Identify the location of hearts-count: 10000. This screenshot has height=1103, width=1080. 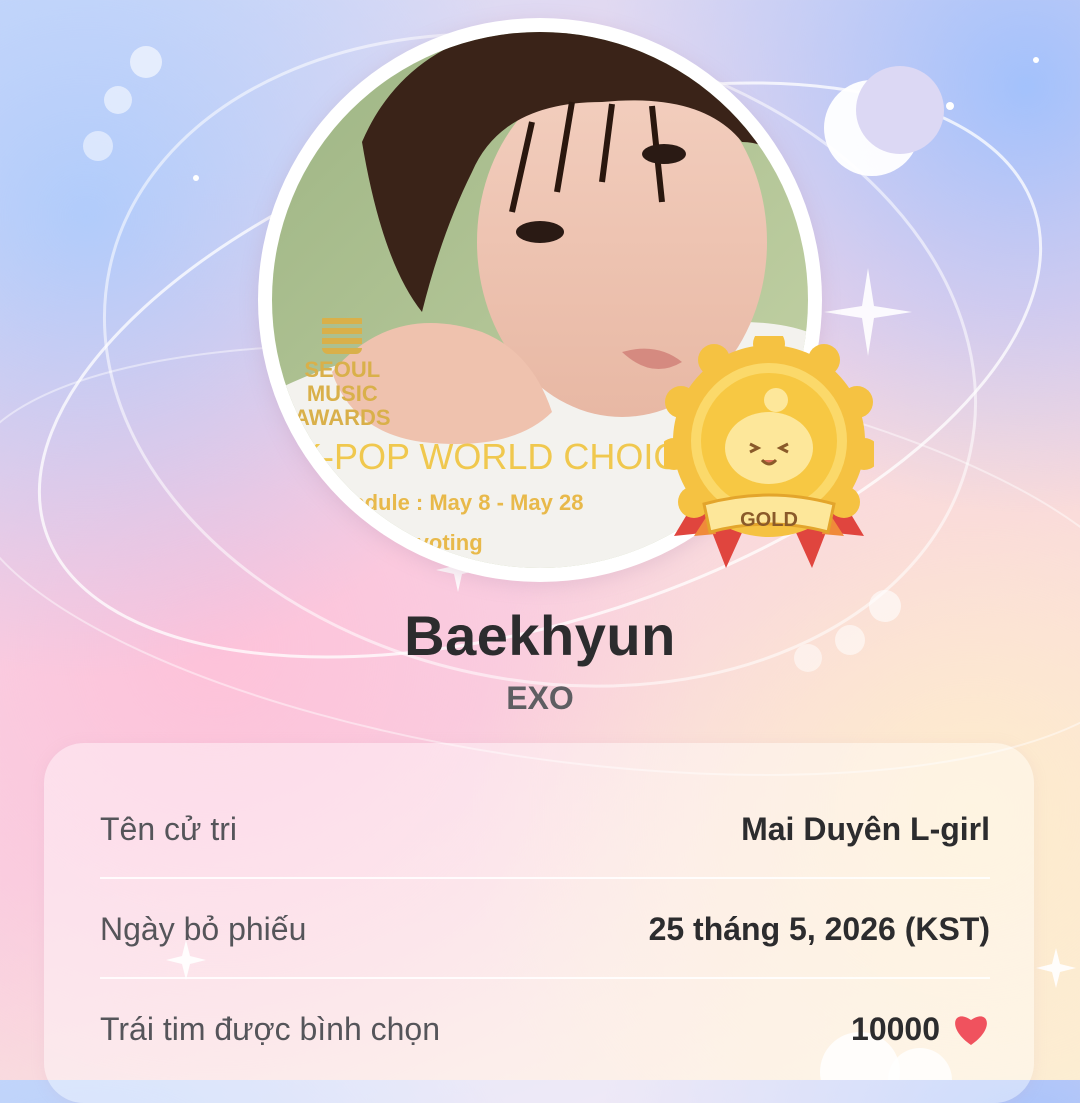
(895, 1028).